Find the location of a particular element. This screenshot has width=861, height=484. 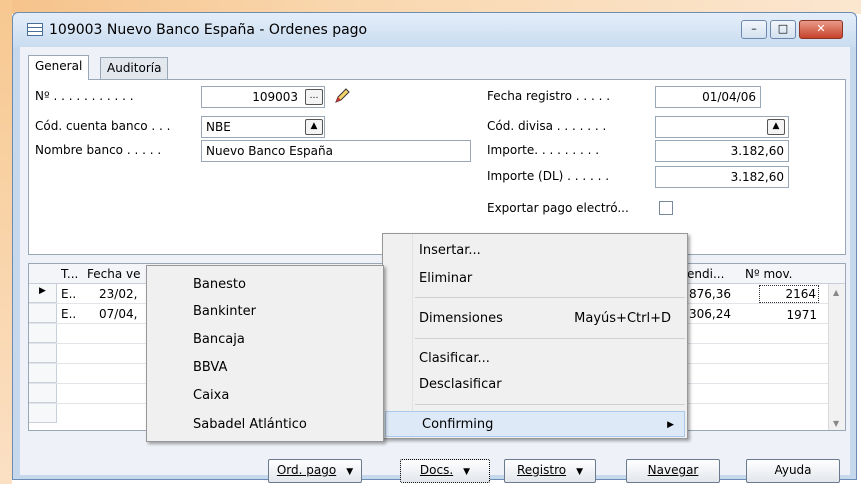

tab-general: General is located at coordinates (59, 67).